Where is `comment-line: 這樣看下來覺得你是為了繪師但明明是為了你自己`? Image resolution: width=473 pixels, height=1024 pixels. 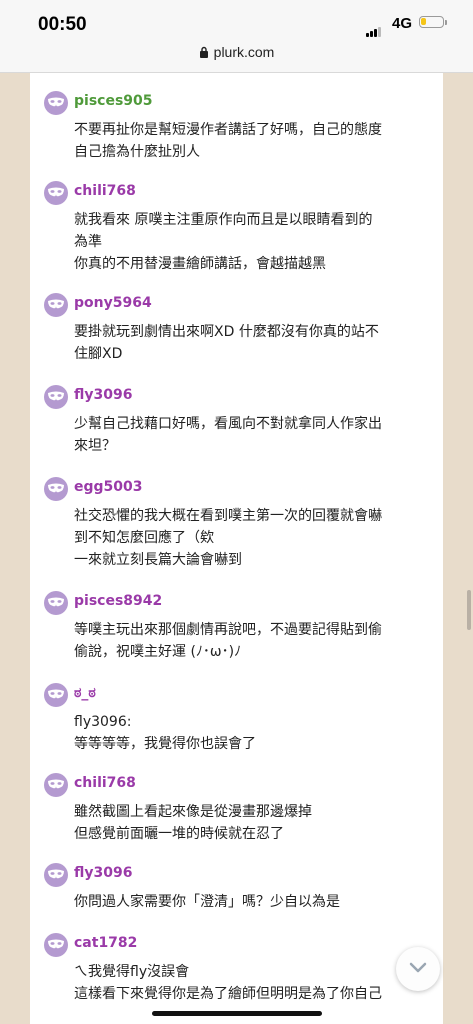
comment-line: 這樣看下來覺得你是為了繪師但明明是為了你自己 is located at coordinates (228, 994).